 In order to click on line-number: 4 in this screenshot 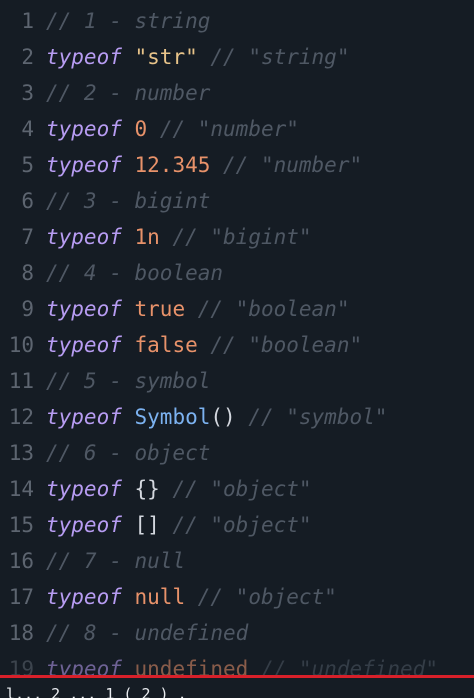, I will do `click(27, 129)`.